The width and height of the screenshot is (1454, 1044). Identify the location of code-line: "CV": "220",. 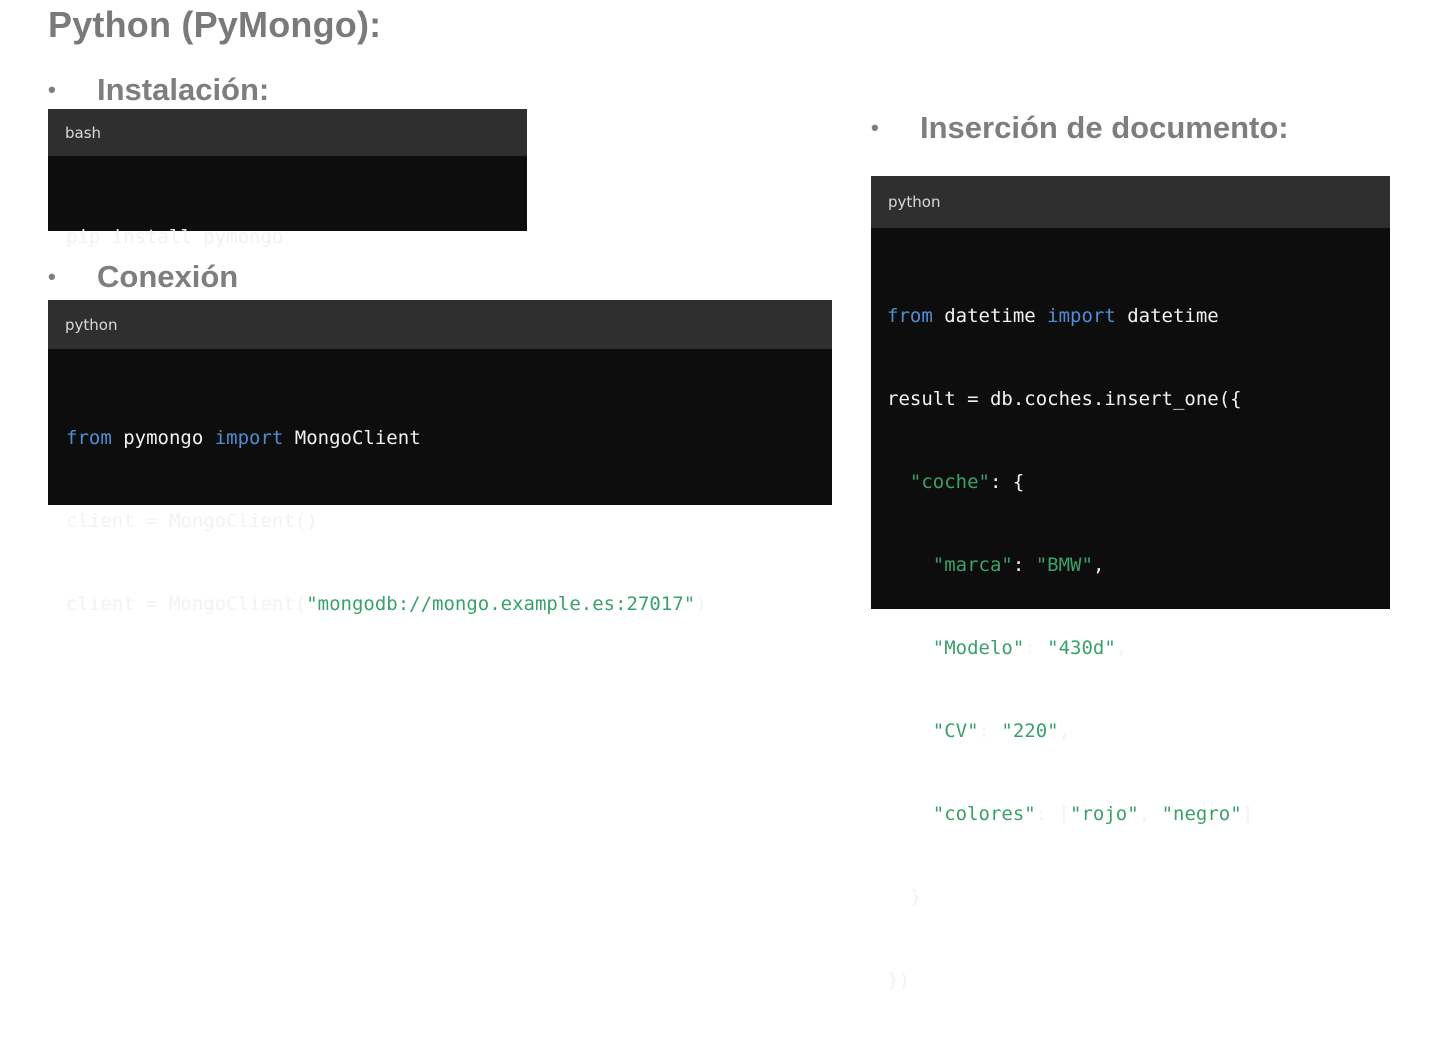
(1001, 731).